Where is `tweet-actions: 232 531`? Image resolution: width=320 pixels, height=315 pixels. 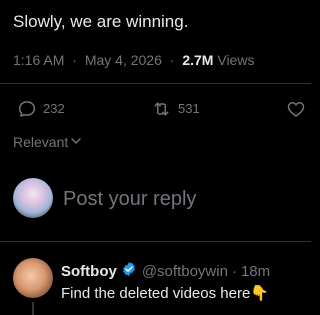
tweet-actions: 232 531 is located at coordinates (155, 111).